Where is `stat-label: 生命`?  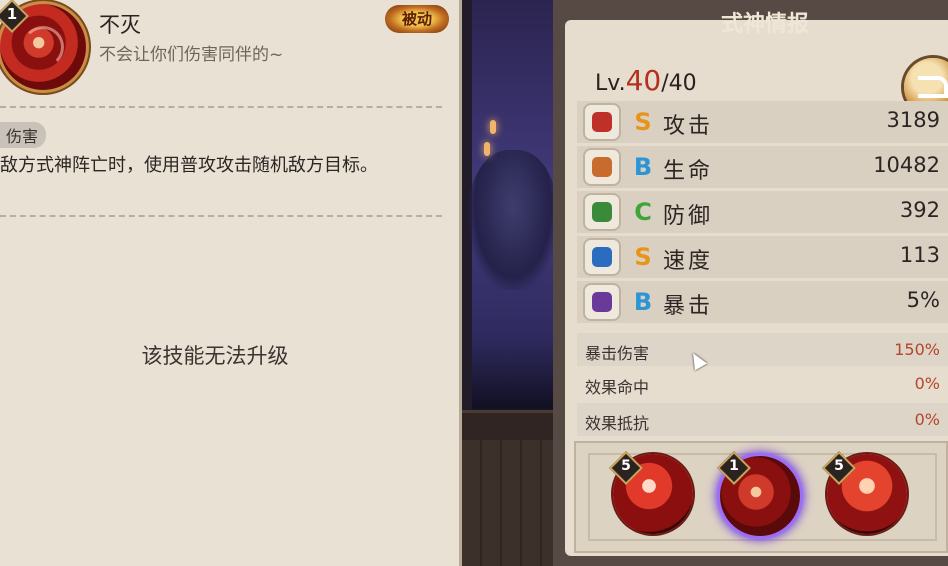 stat-label: 生命 is located at coordinates (688, 171).